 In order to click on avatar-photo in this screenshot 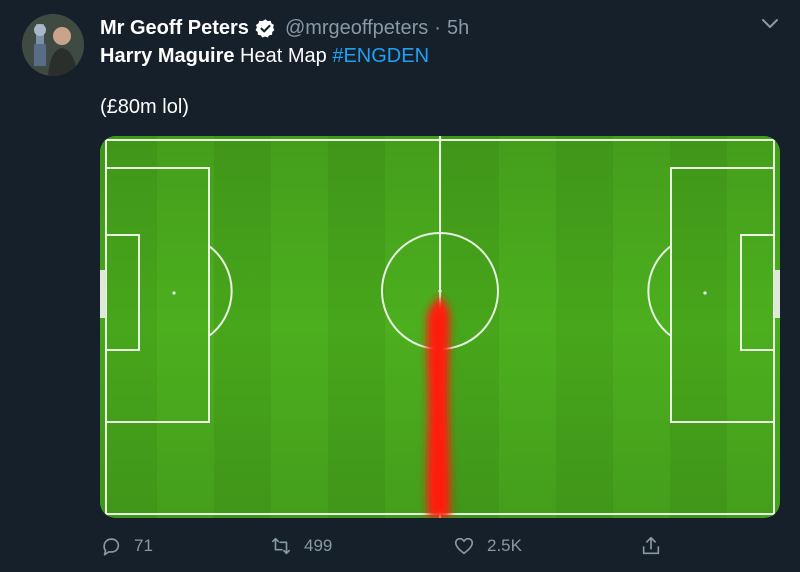, I will do `click(53, 45)`.